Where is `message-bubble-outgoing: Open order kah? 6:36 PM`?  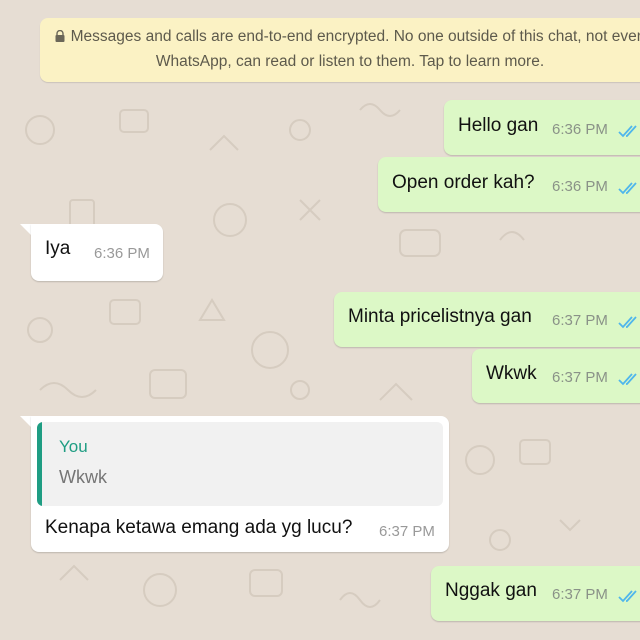
message-bubble-outgoing: Open order kah? 6:36 PM is located at coordinates (509, 184).